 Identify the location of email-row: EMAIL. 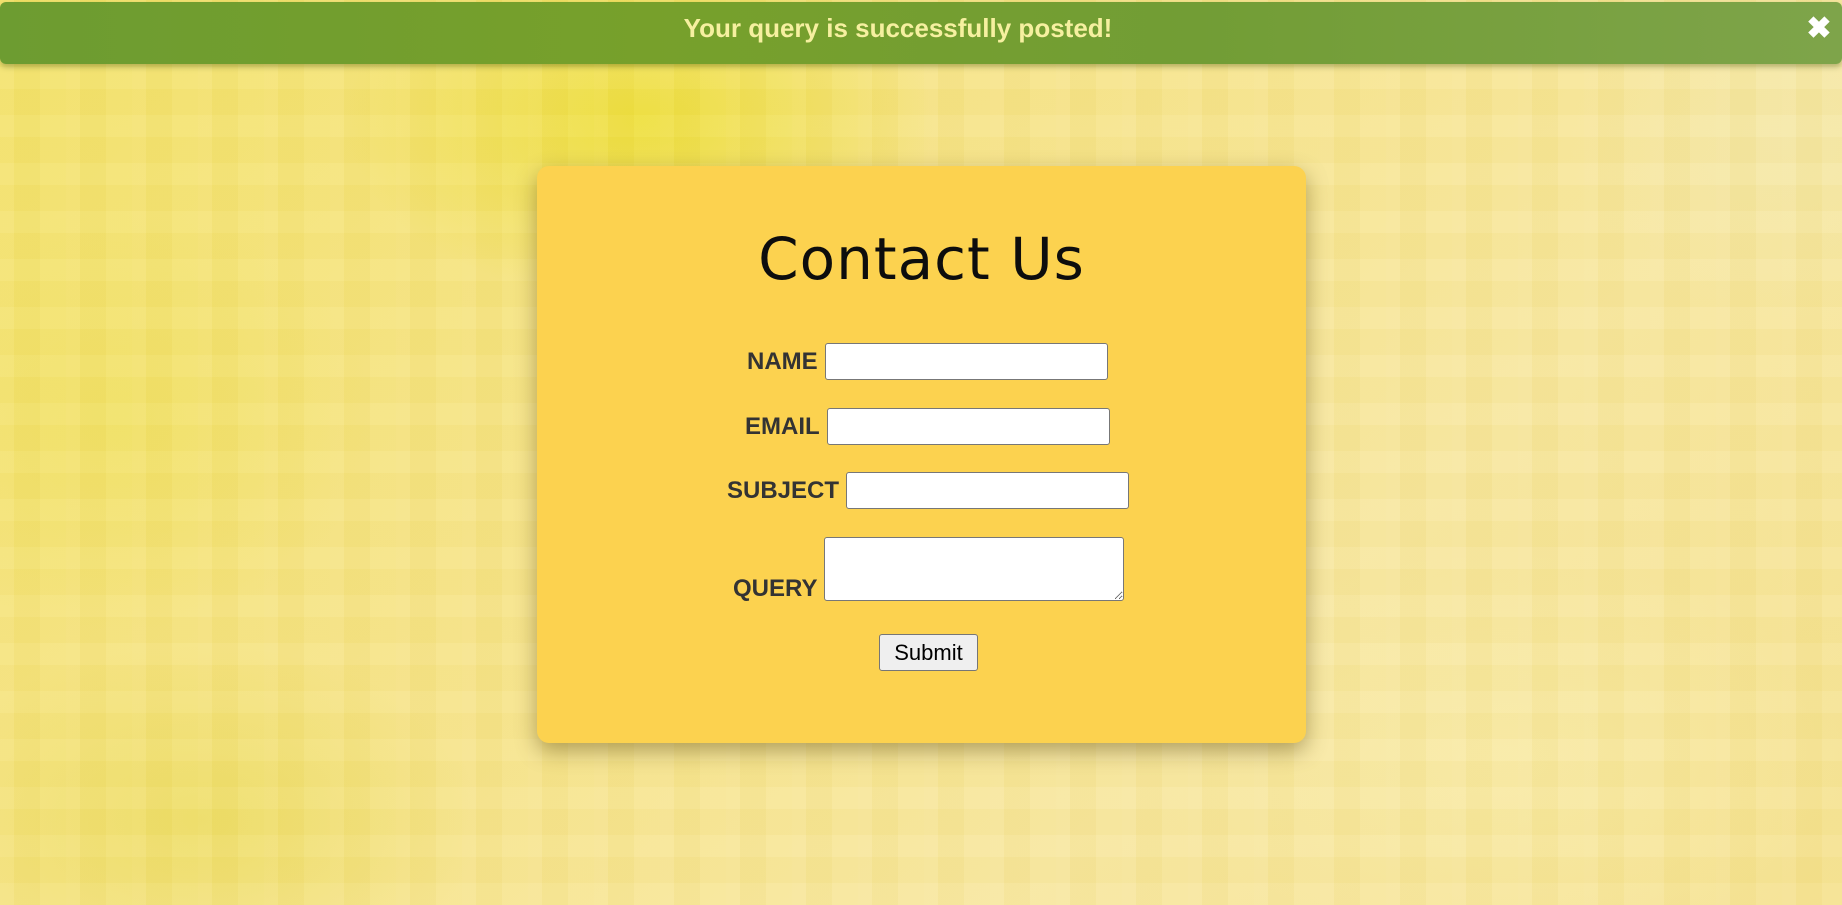
(927, 426).